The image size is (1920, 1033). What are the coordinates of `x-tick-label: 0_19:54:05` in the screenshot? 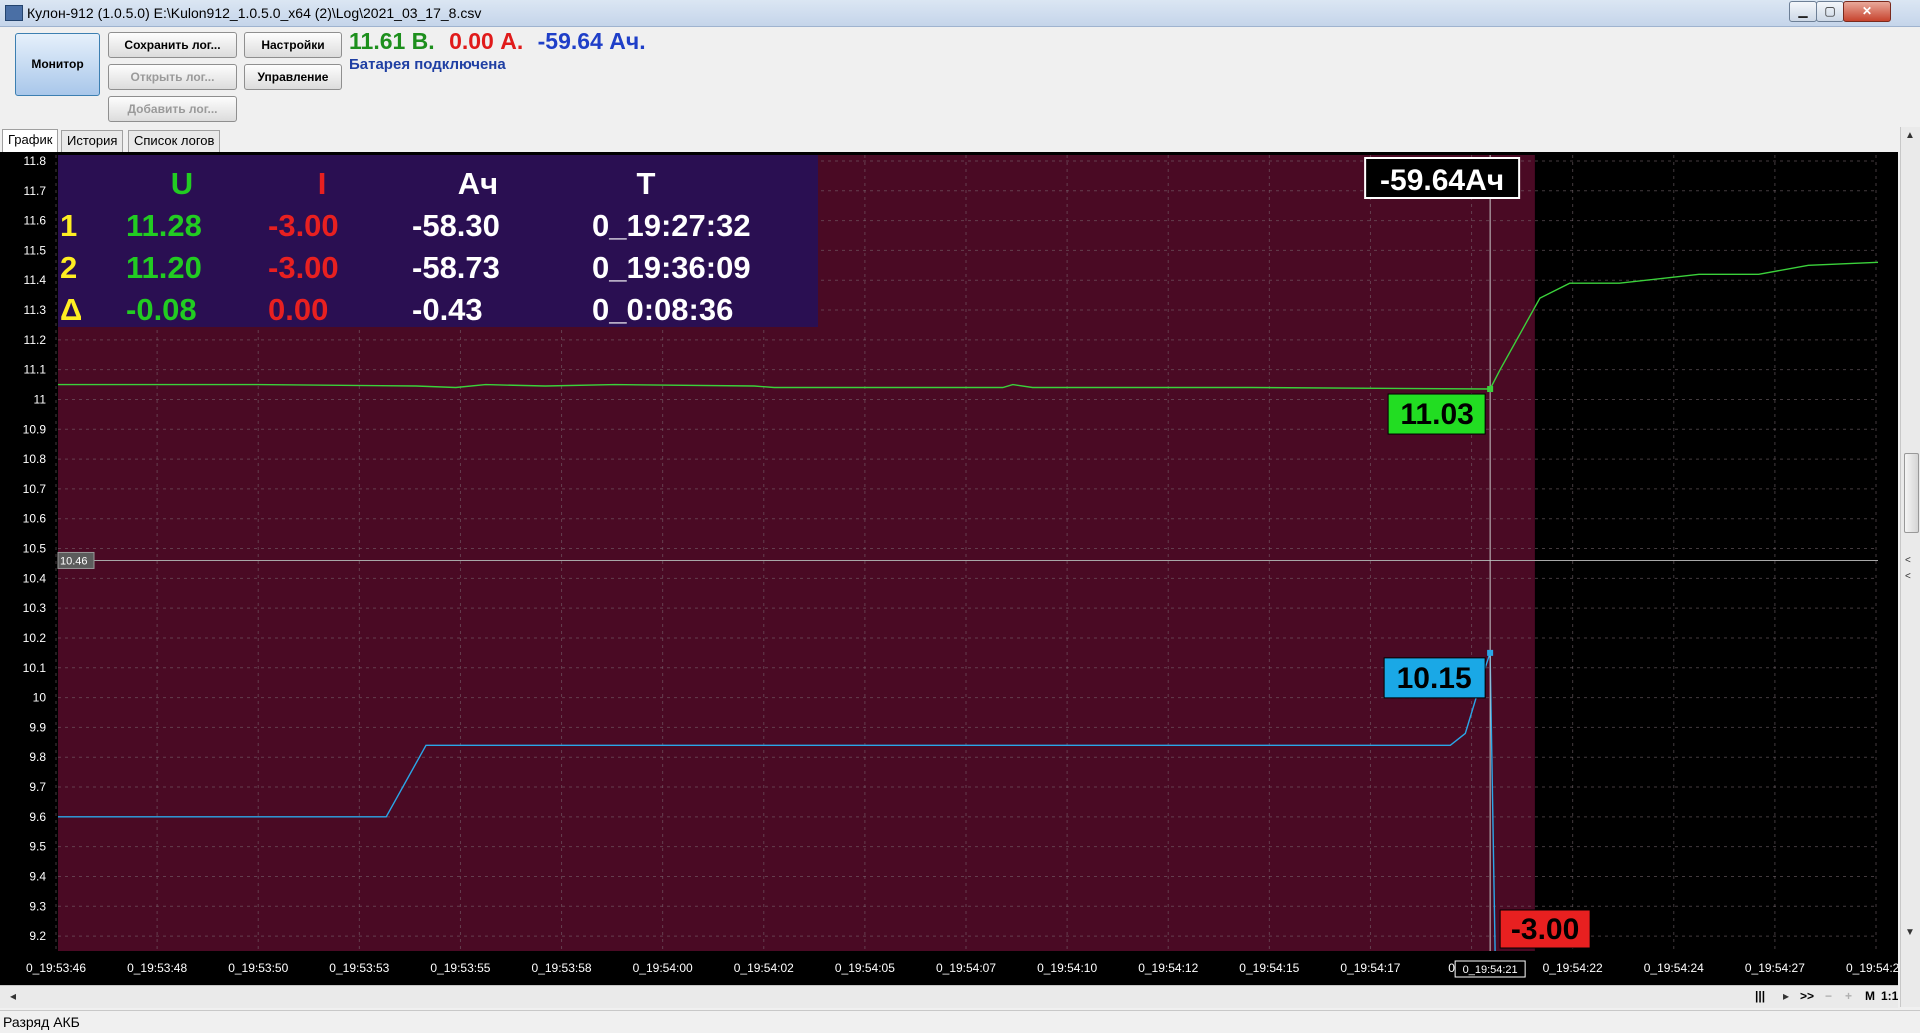 It's located at (865, 968).